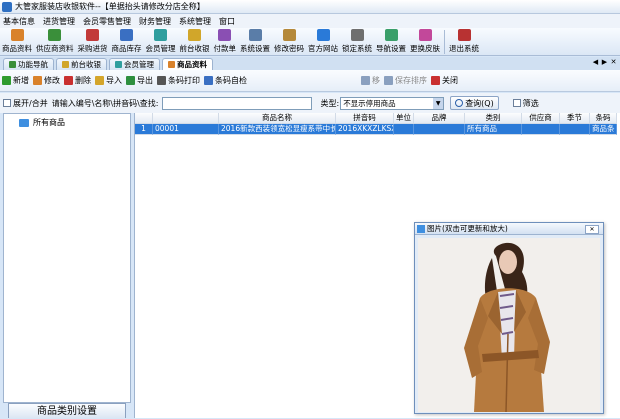  I want to click on toolbar-button-skin: 更换皮肤, so click(425, 41).